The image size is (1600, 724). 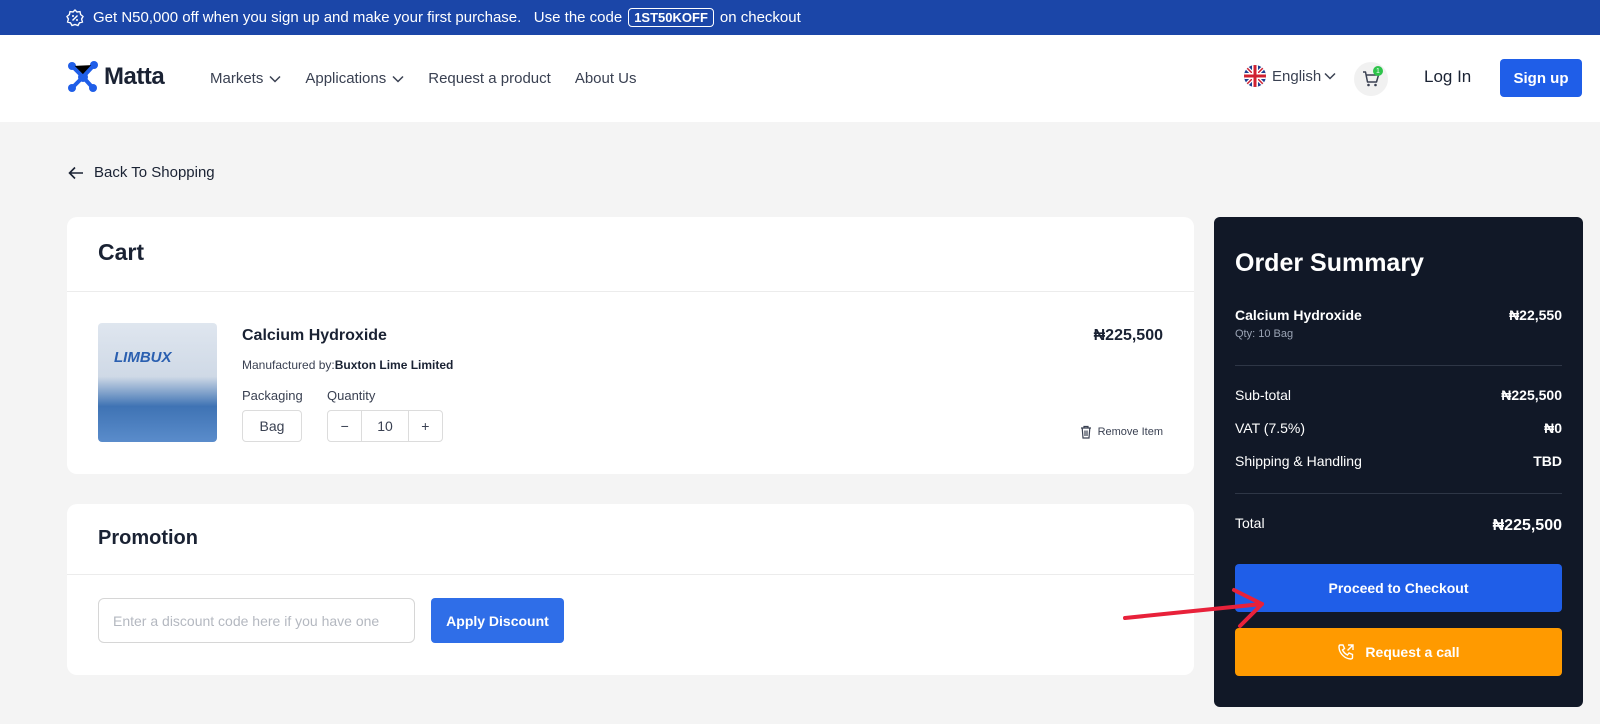 I want to click on cart-button: 1, so click(x=1371, y=79).